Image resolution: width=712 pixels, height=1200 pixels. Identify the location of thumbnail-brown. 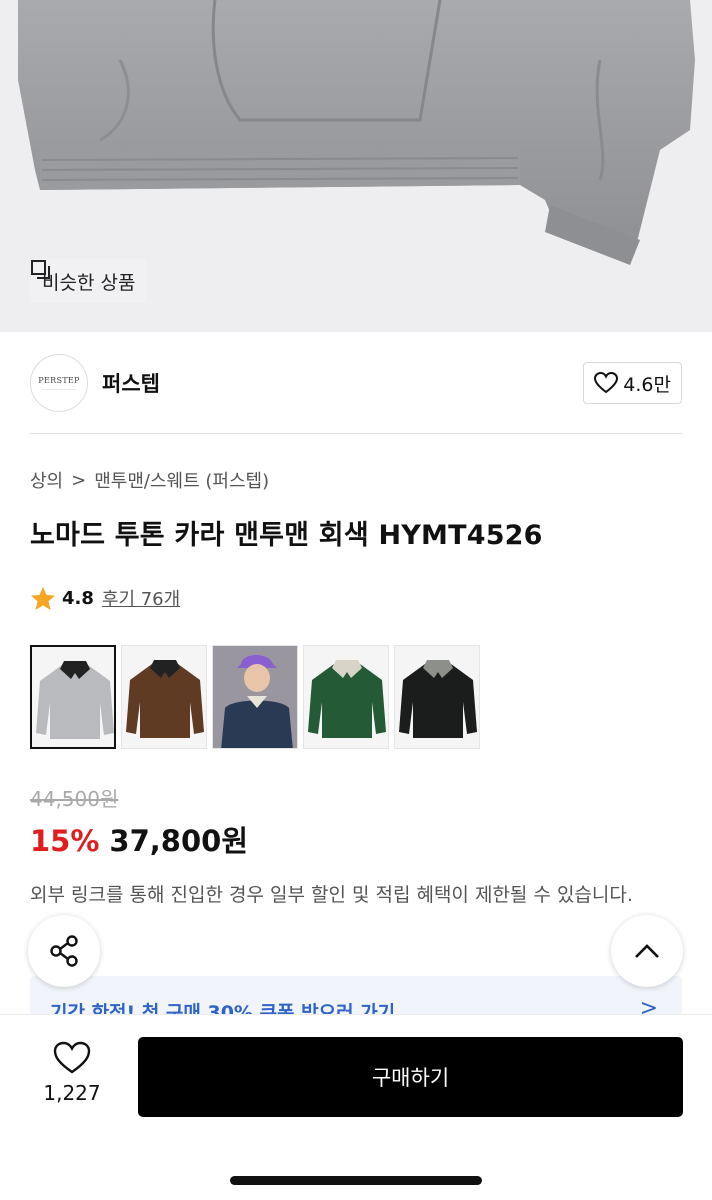
(164, 697).